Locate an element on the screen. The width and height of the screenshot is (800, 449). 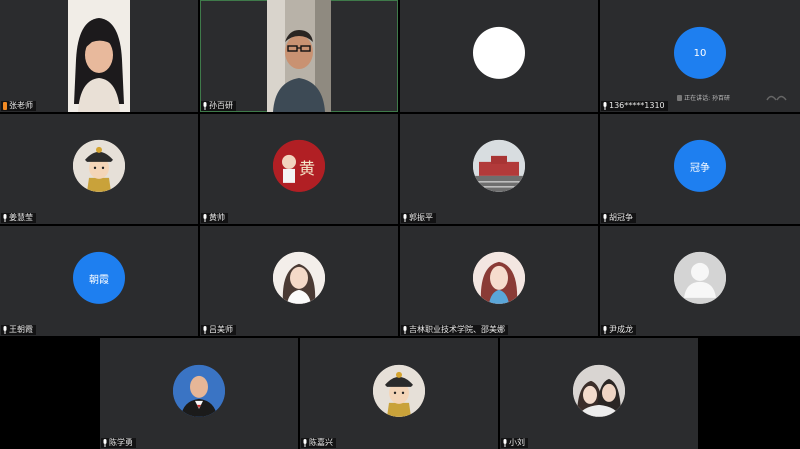
participant-name-label: 小刘 is located at coordinates (514, 443).